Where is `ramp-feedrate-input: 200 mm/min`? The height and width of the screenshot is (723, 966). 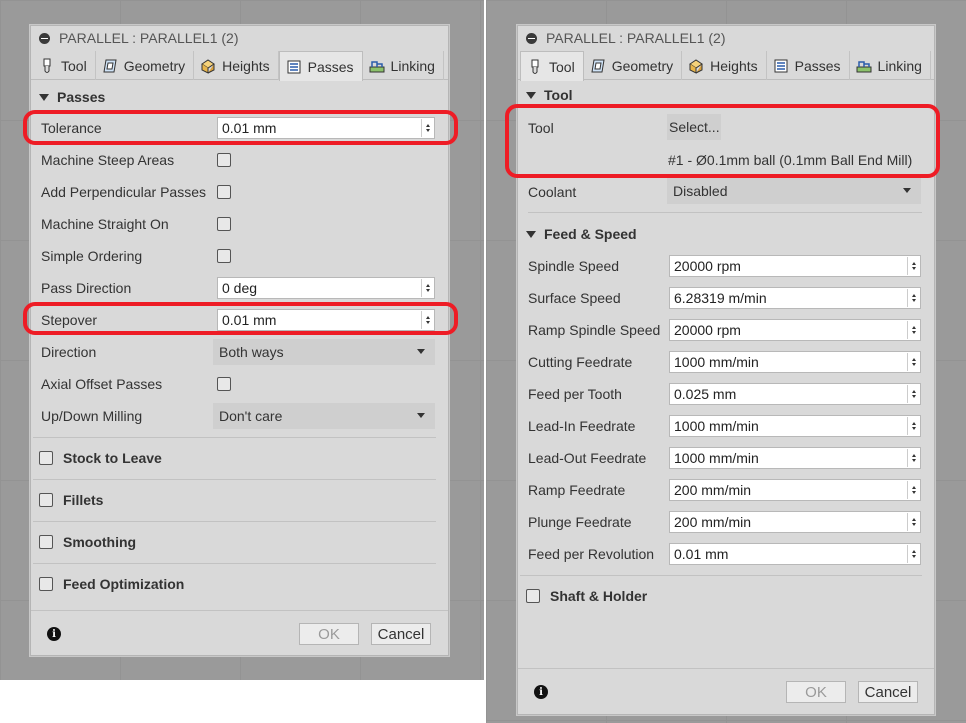 ramp-feedrate-input: 200 mm/min is located at coordinates (795, 490).